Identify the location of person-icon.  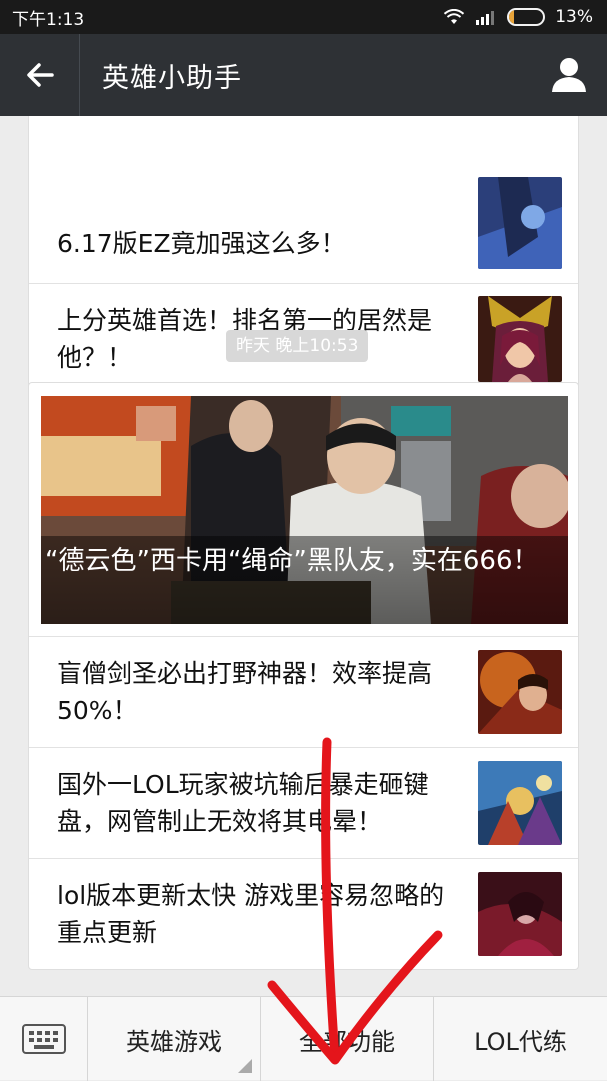
(569, 75).